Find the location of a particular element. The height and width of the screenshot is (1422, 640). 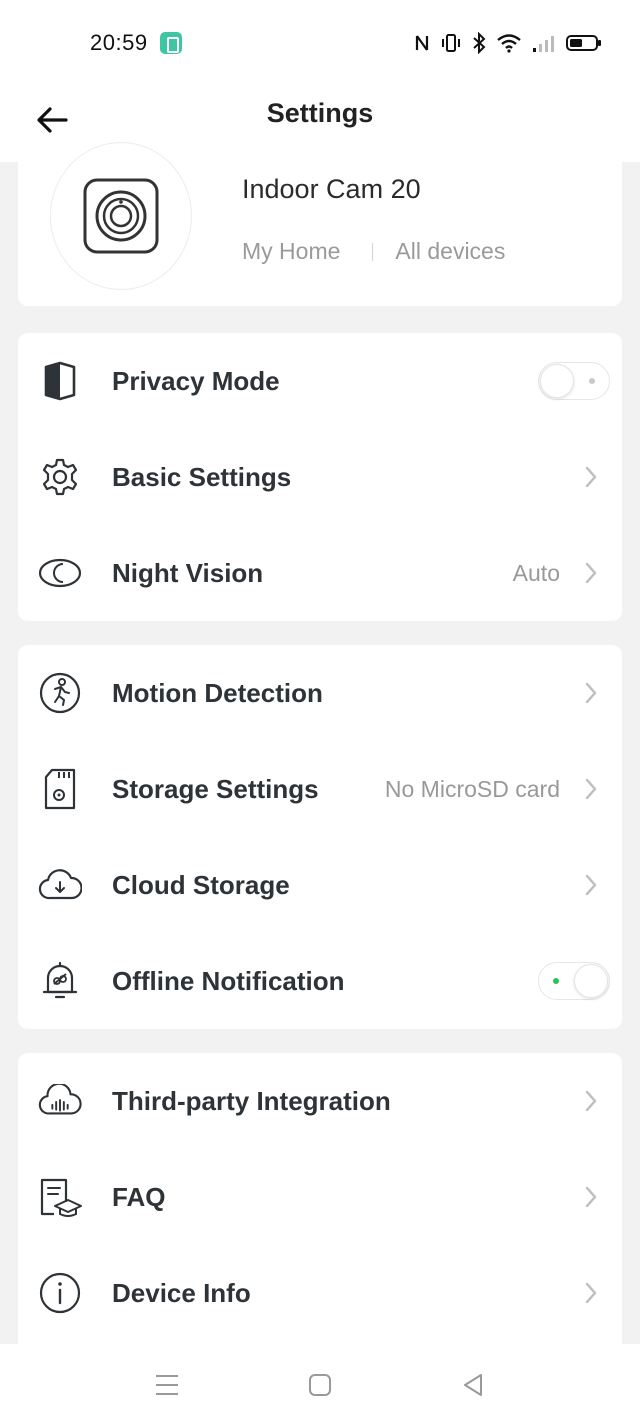

label-device-info: Device Info is located at coordinates (181, 1292).